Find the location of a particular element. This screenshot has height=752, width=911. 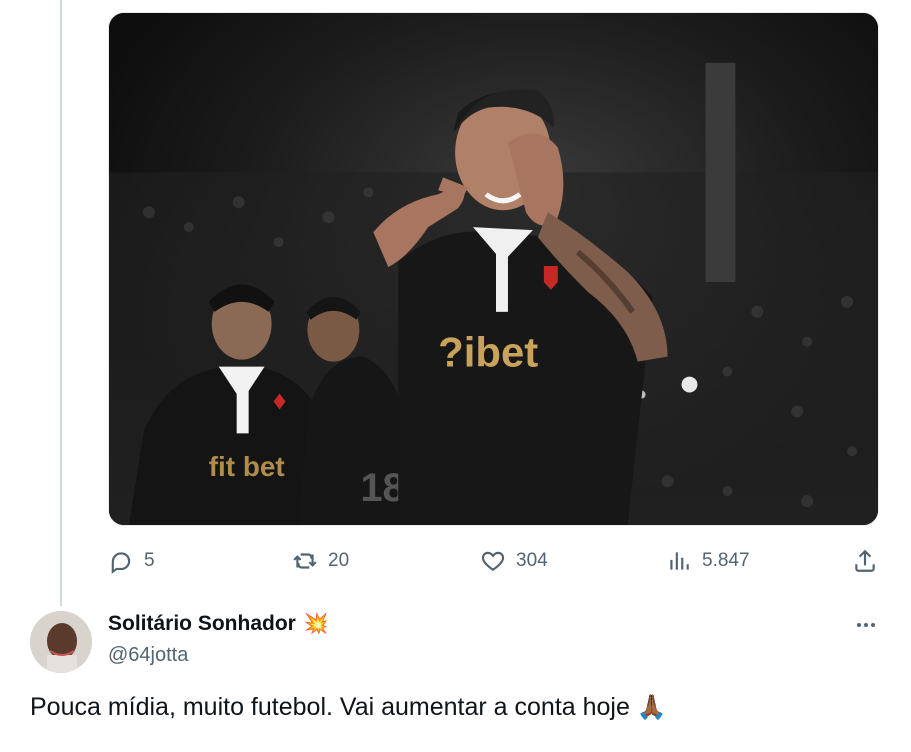

reply-count: 5 is located at coordinates (149, 560).